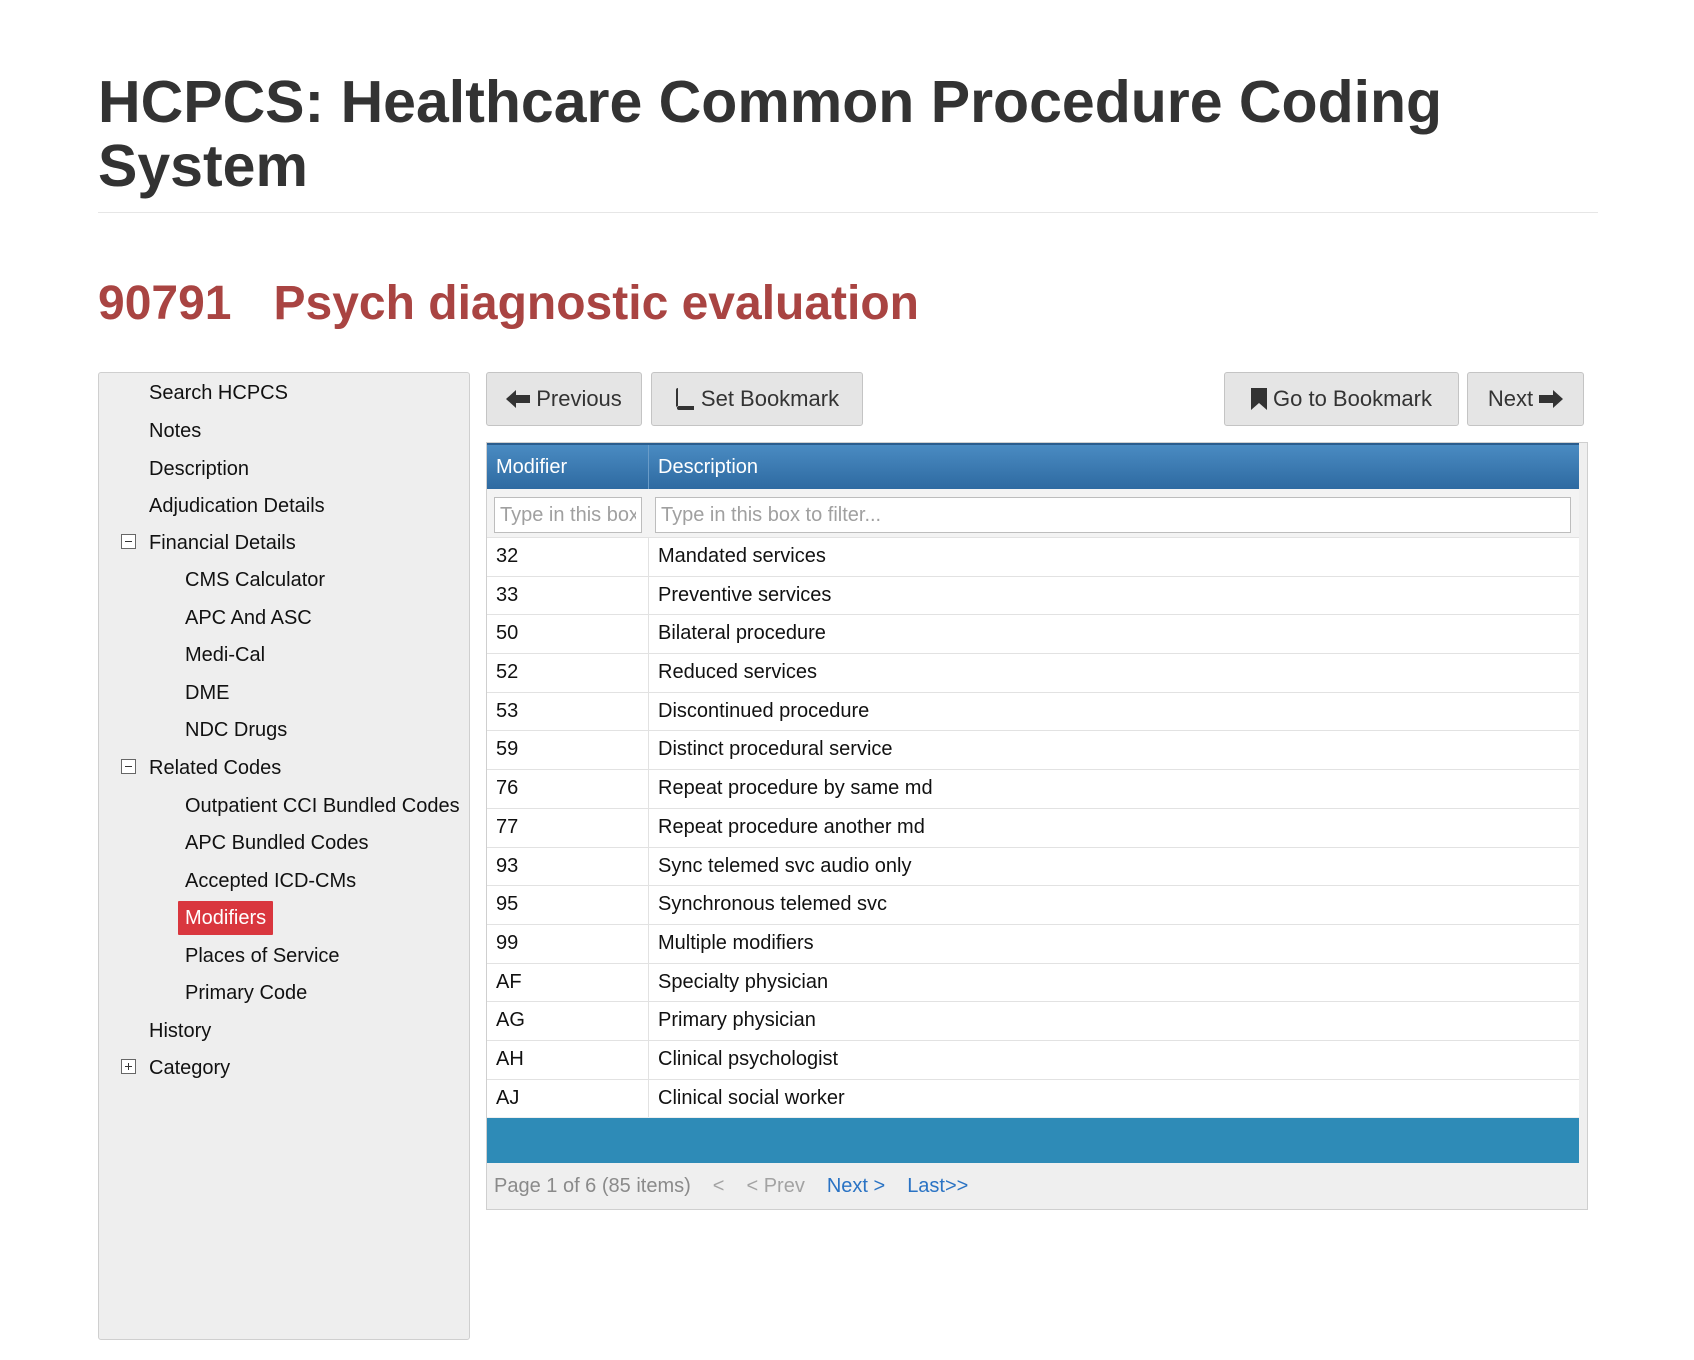 Image resolution: width=1694 pixels, height=1360 pixels. Describe the element at coordinates (856, 1186) in the screenshot. I see `pager-next-link: Next >` at that location.